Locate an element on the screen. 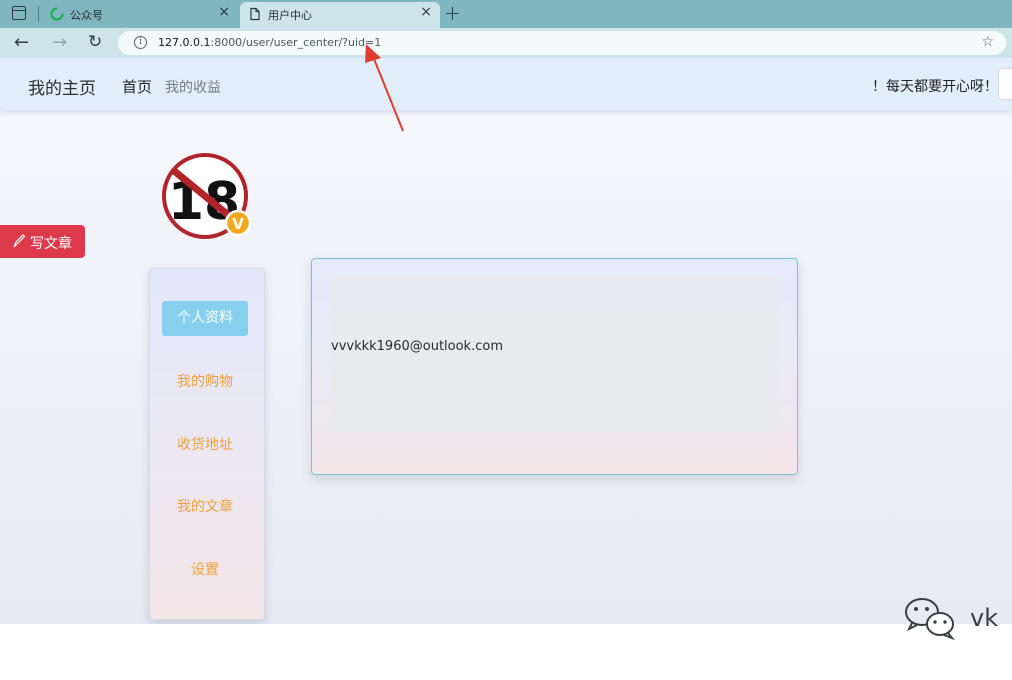 This screenshot has height=680, width=1012. watermark-text: vk is located at coordinates (984, 618).